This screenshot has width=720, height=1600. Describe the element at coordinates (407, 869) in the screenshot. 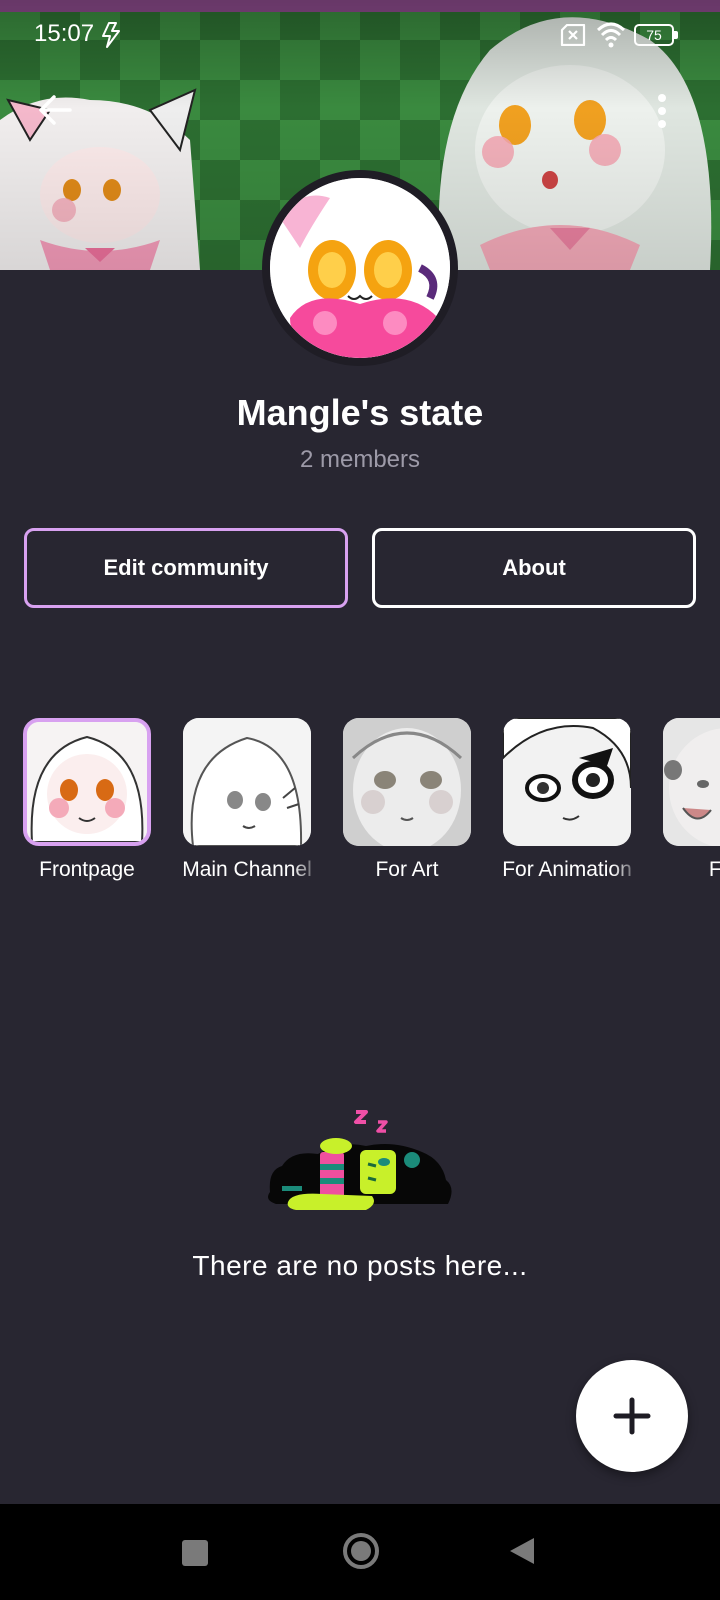

I see `channel-label: For Art` at that location.